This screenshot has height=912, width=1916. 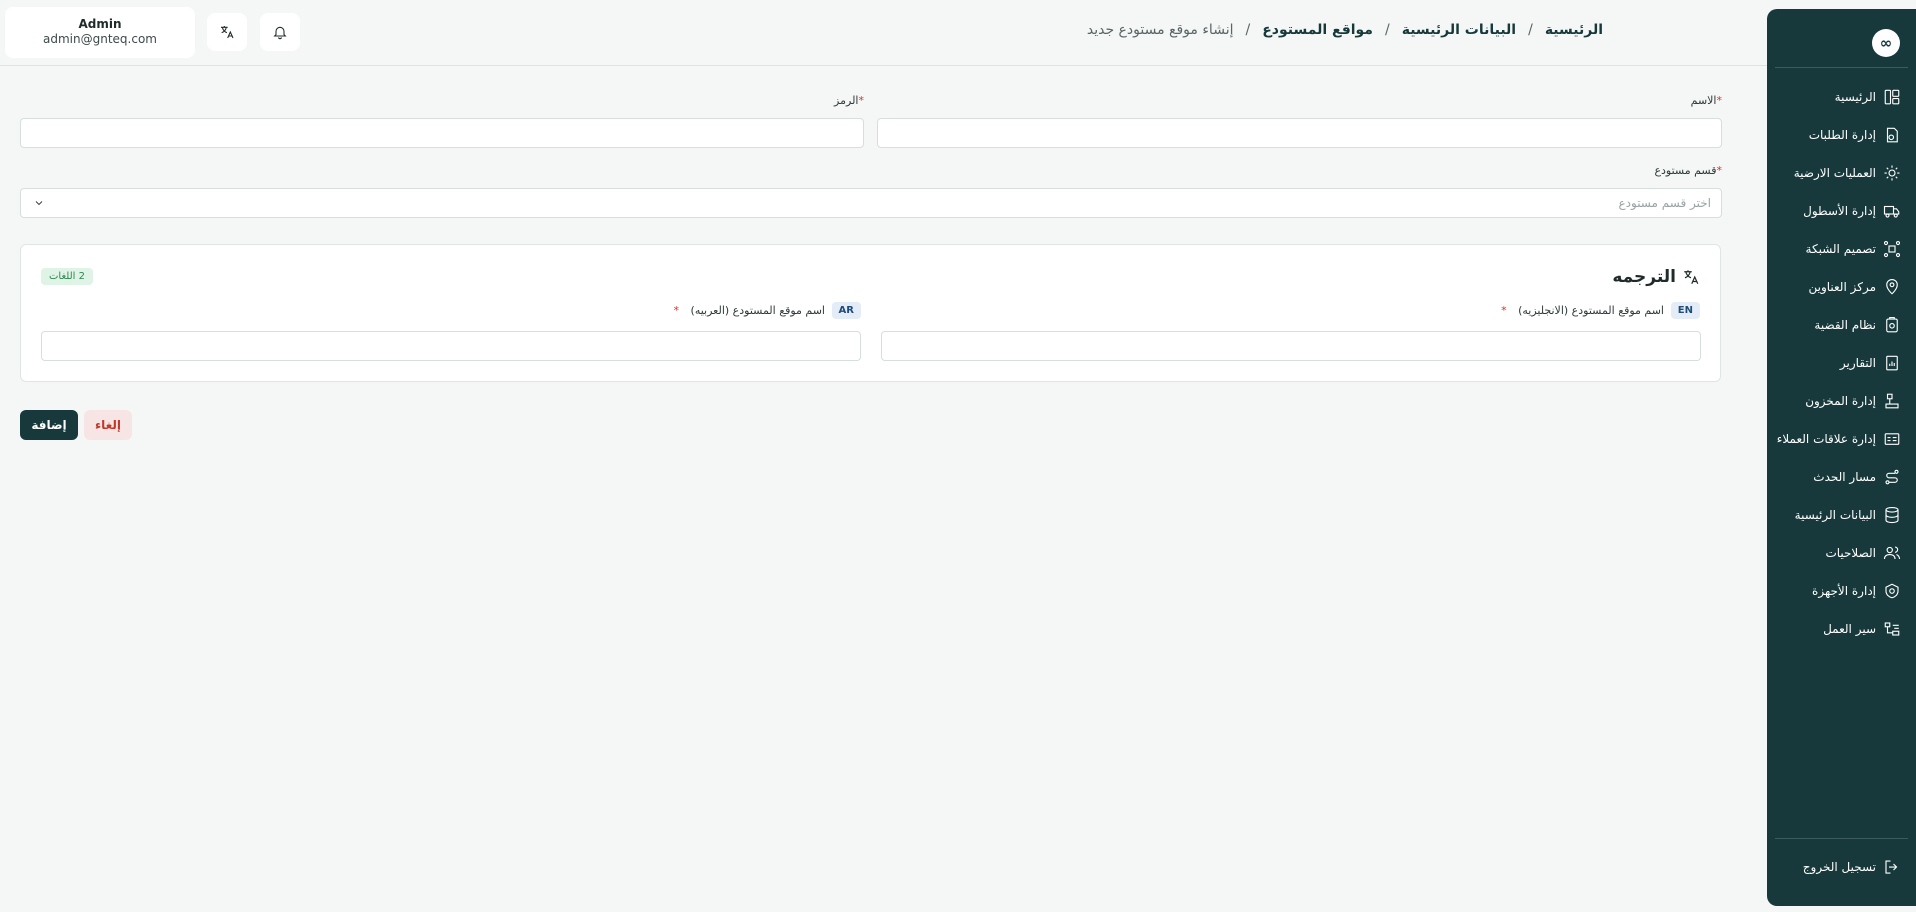 I want to click on name-label-text: الاسم, so click(x=1703, y=100).